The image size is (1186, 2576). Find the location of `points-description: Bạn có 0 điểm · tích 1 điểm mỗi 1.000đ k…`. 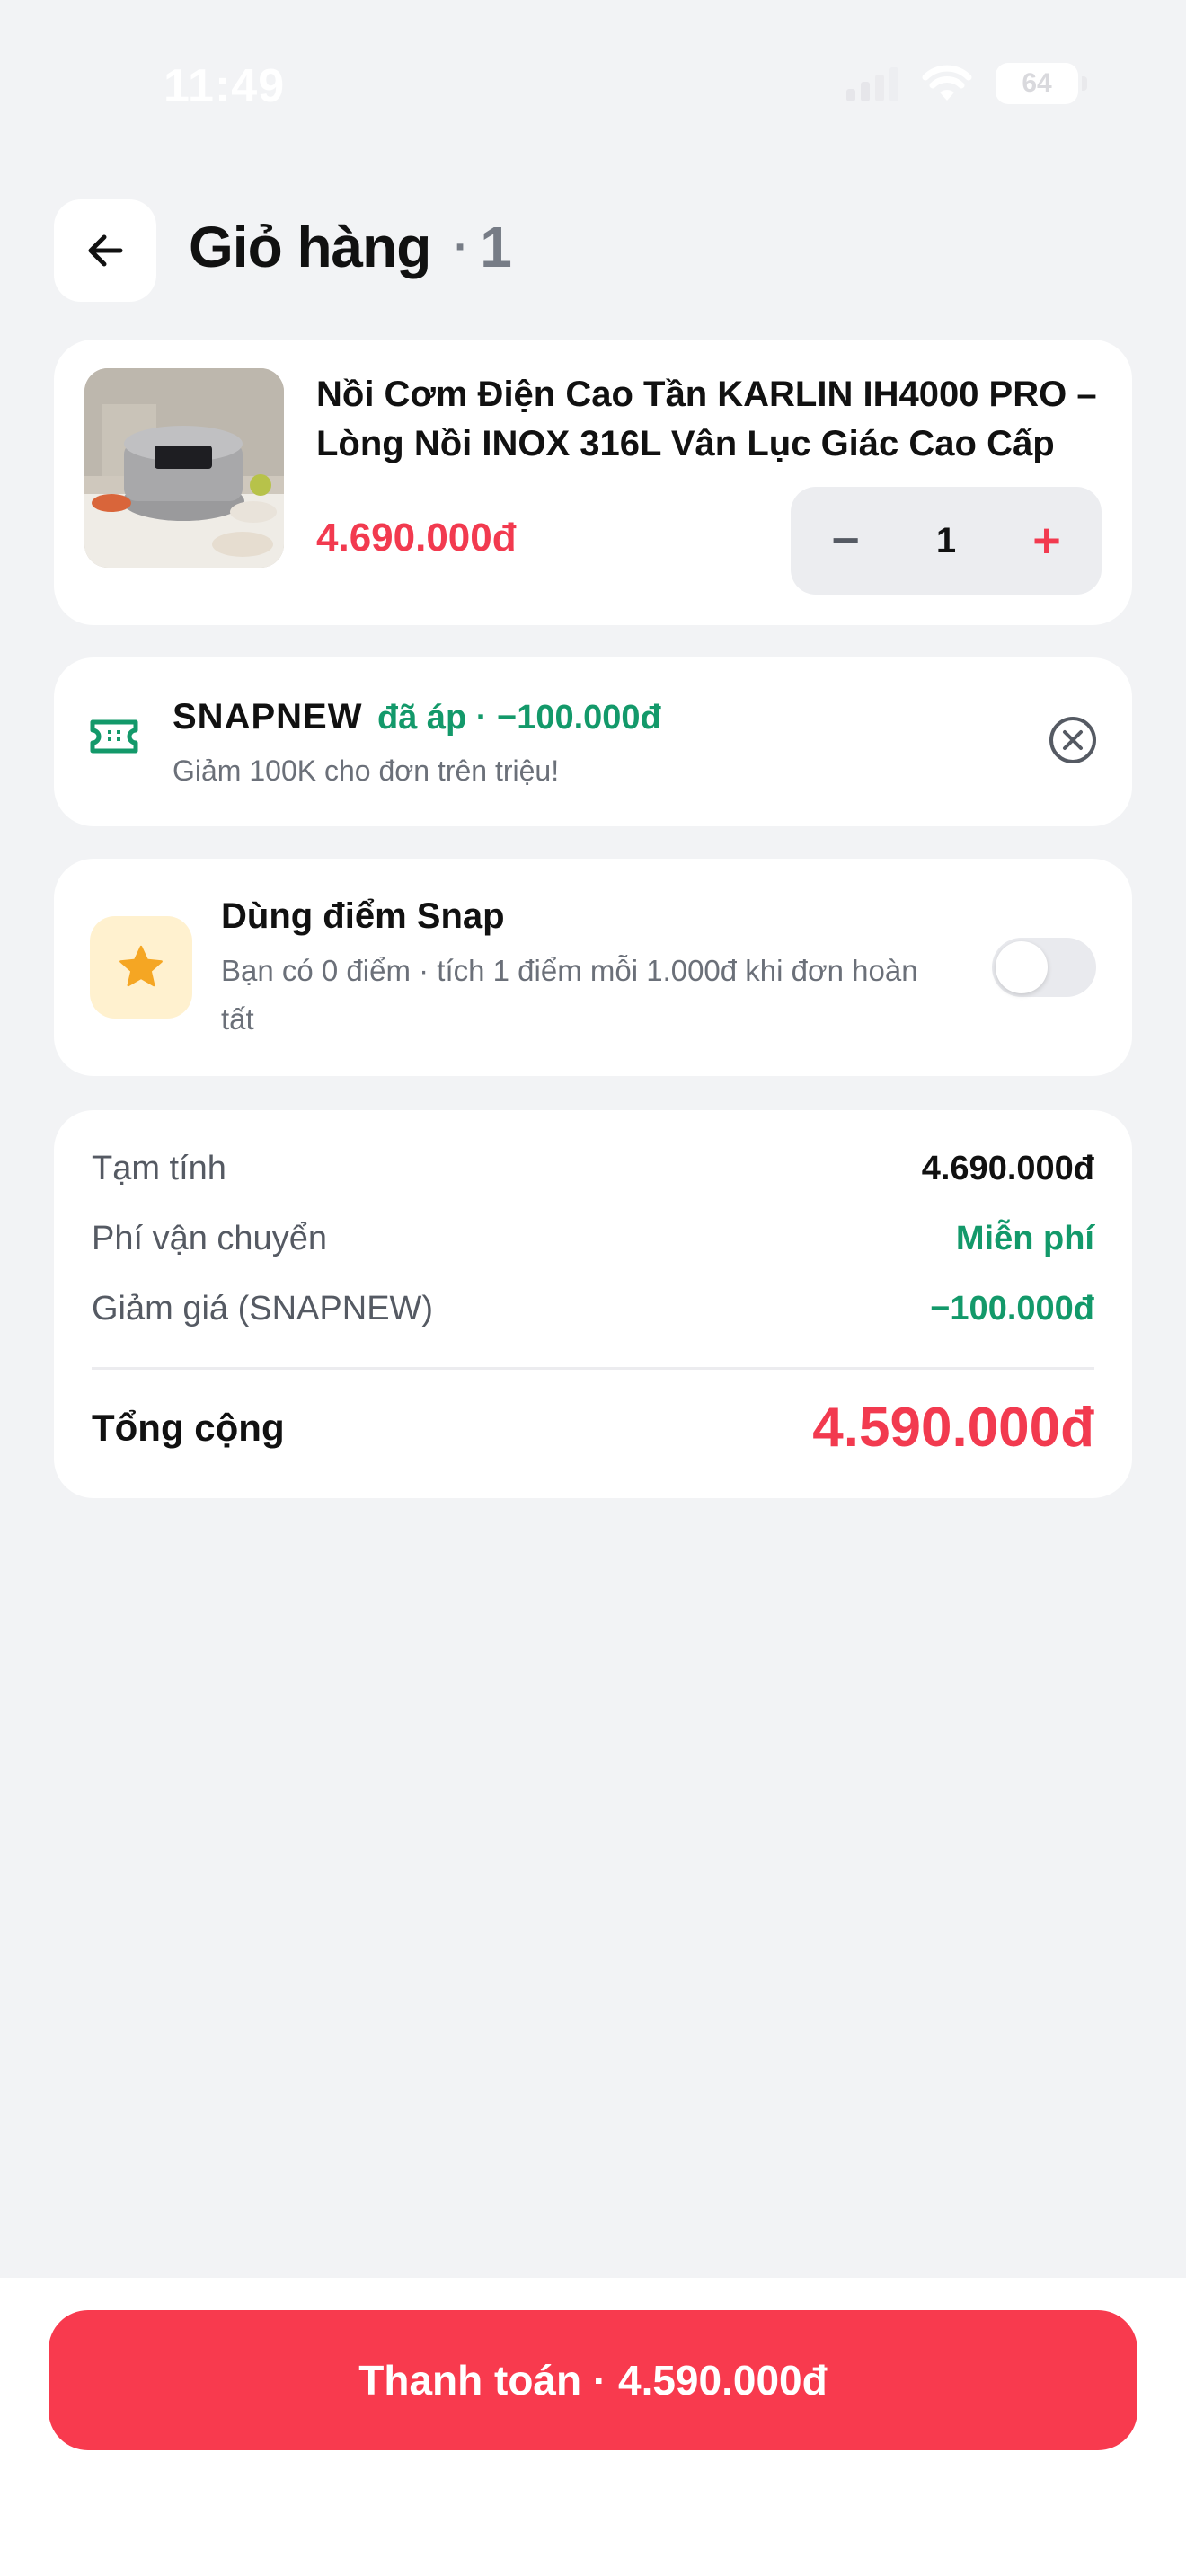

points-description: Bạn có 0 điểm · tích 1 điểm mỗi 1.000đ k… is located at coordinates (569, 995).